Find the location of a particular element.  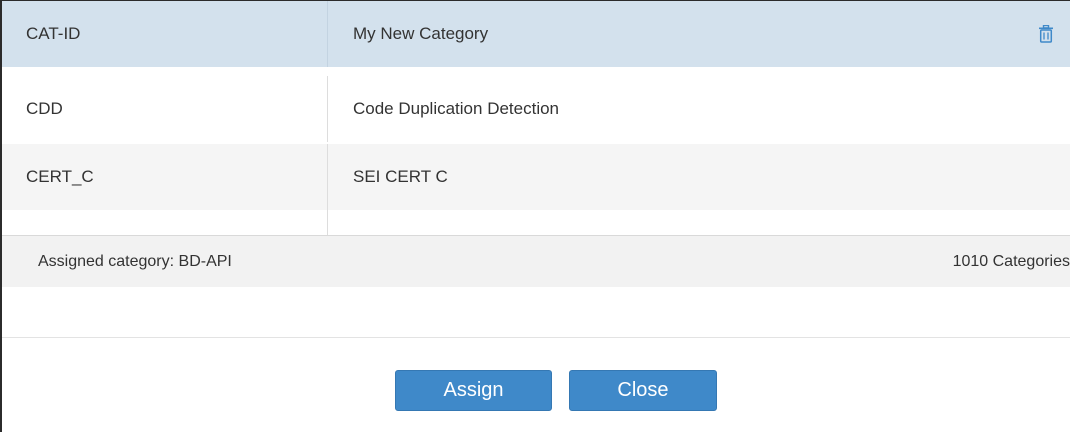

category-id-cell: CDD is located at coordinates (165, 109).